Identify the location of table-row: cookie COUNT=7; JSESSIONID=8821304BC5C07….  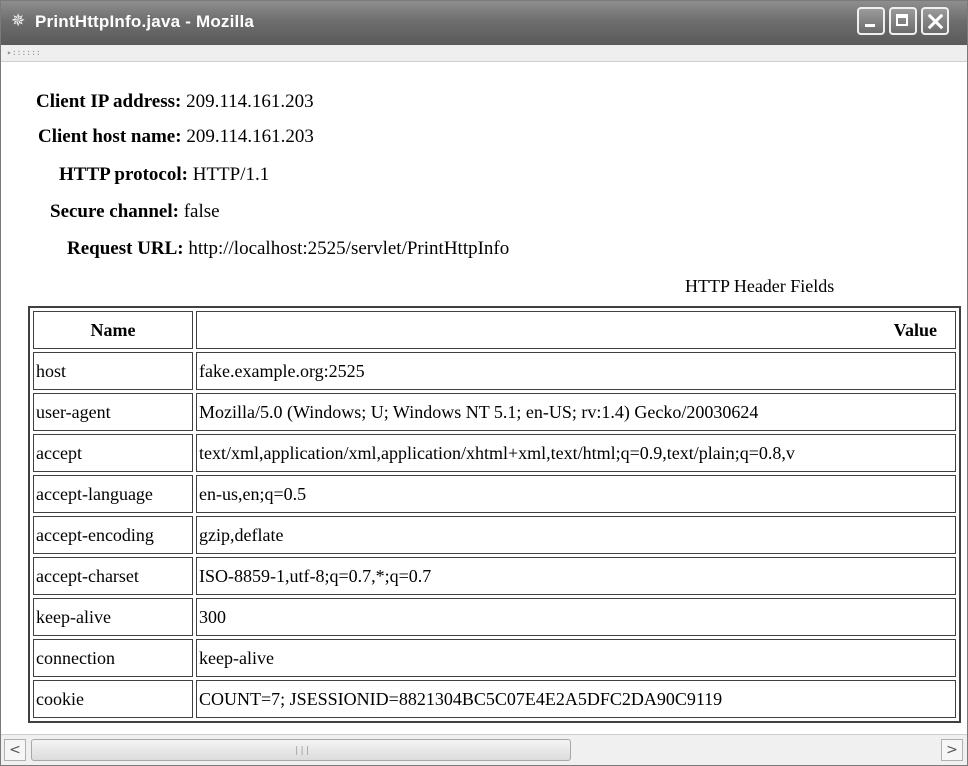
(494, 699).